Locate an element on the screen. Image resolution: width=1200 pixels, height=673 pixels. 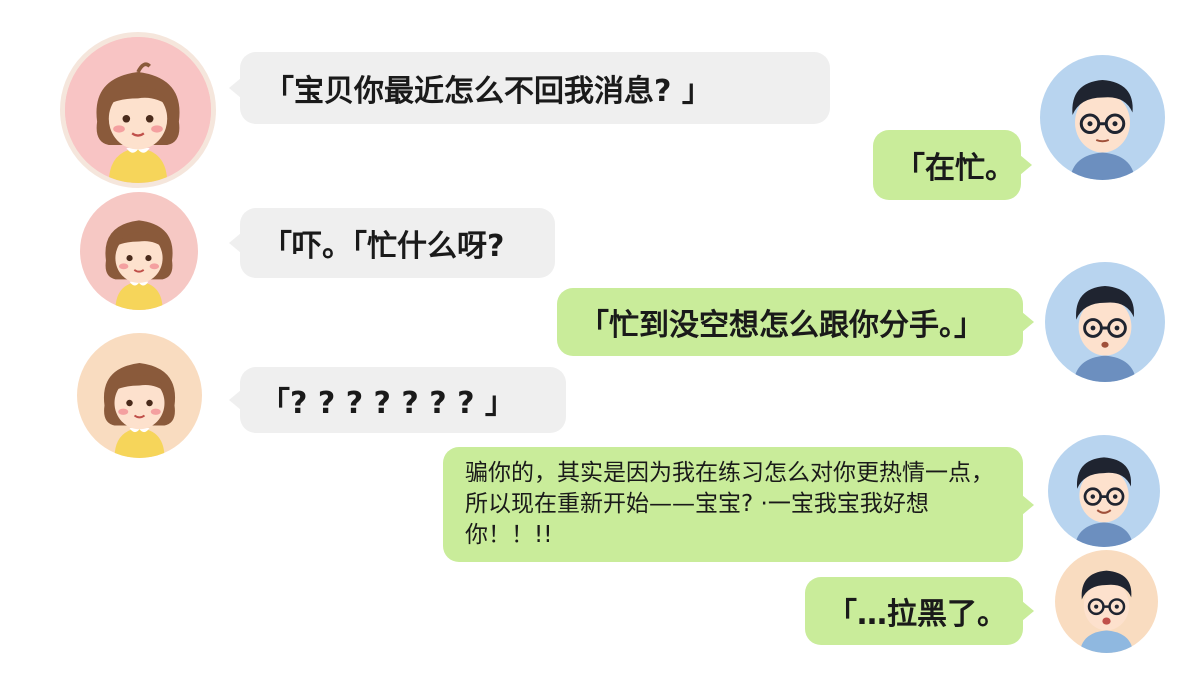
message-bubble-sent: 「在忙。 is located at coordinates (952, 165).